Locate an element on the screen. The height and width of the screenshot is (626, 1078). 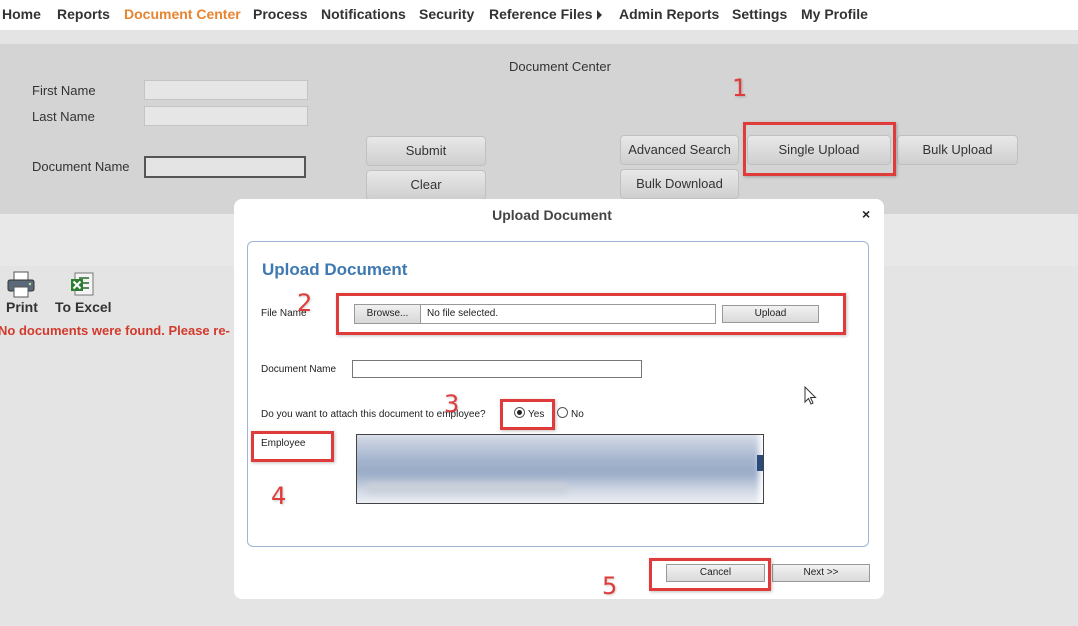
nav-item-home: Home is located at coordinates (21, 14).